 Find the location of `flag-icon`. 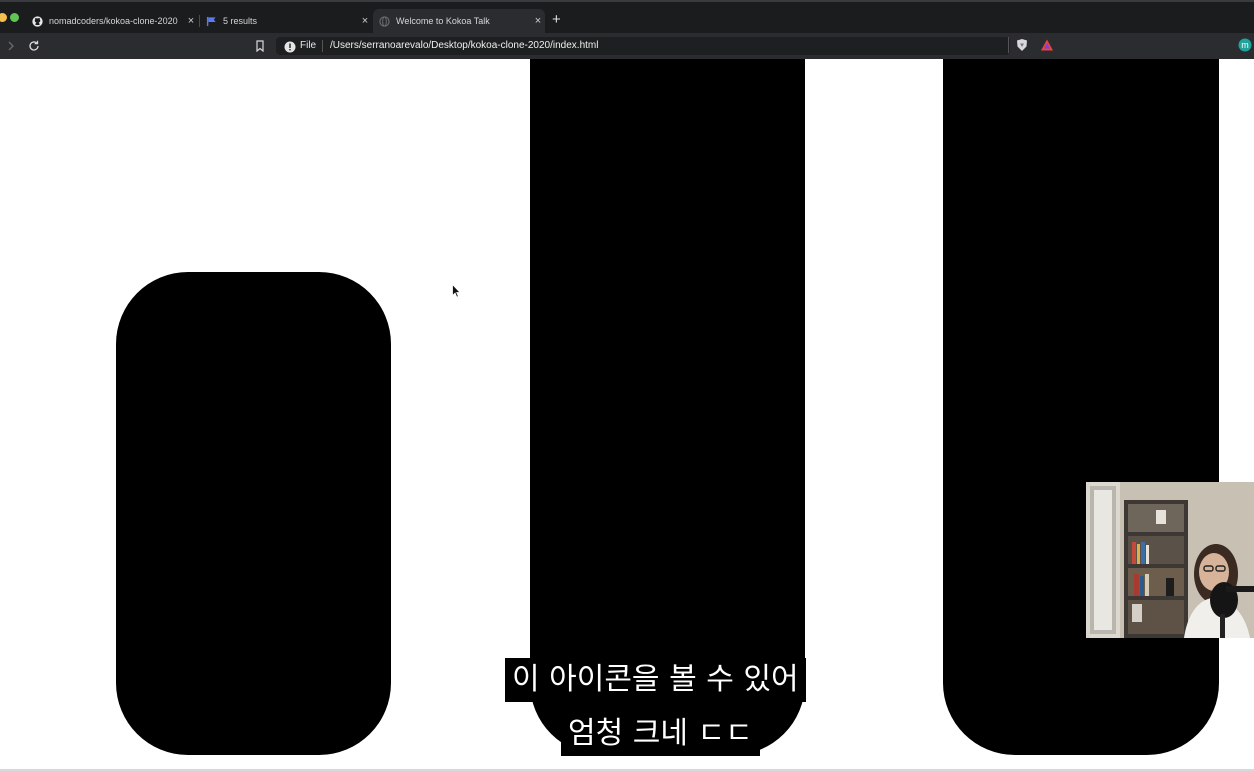

flag-icon is located at coordinates (211, 21).